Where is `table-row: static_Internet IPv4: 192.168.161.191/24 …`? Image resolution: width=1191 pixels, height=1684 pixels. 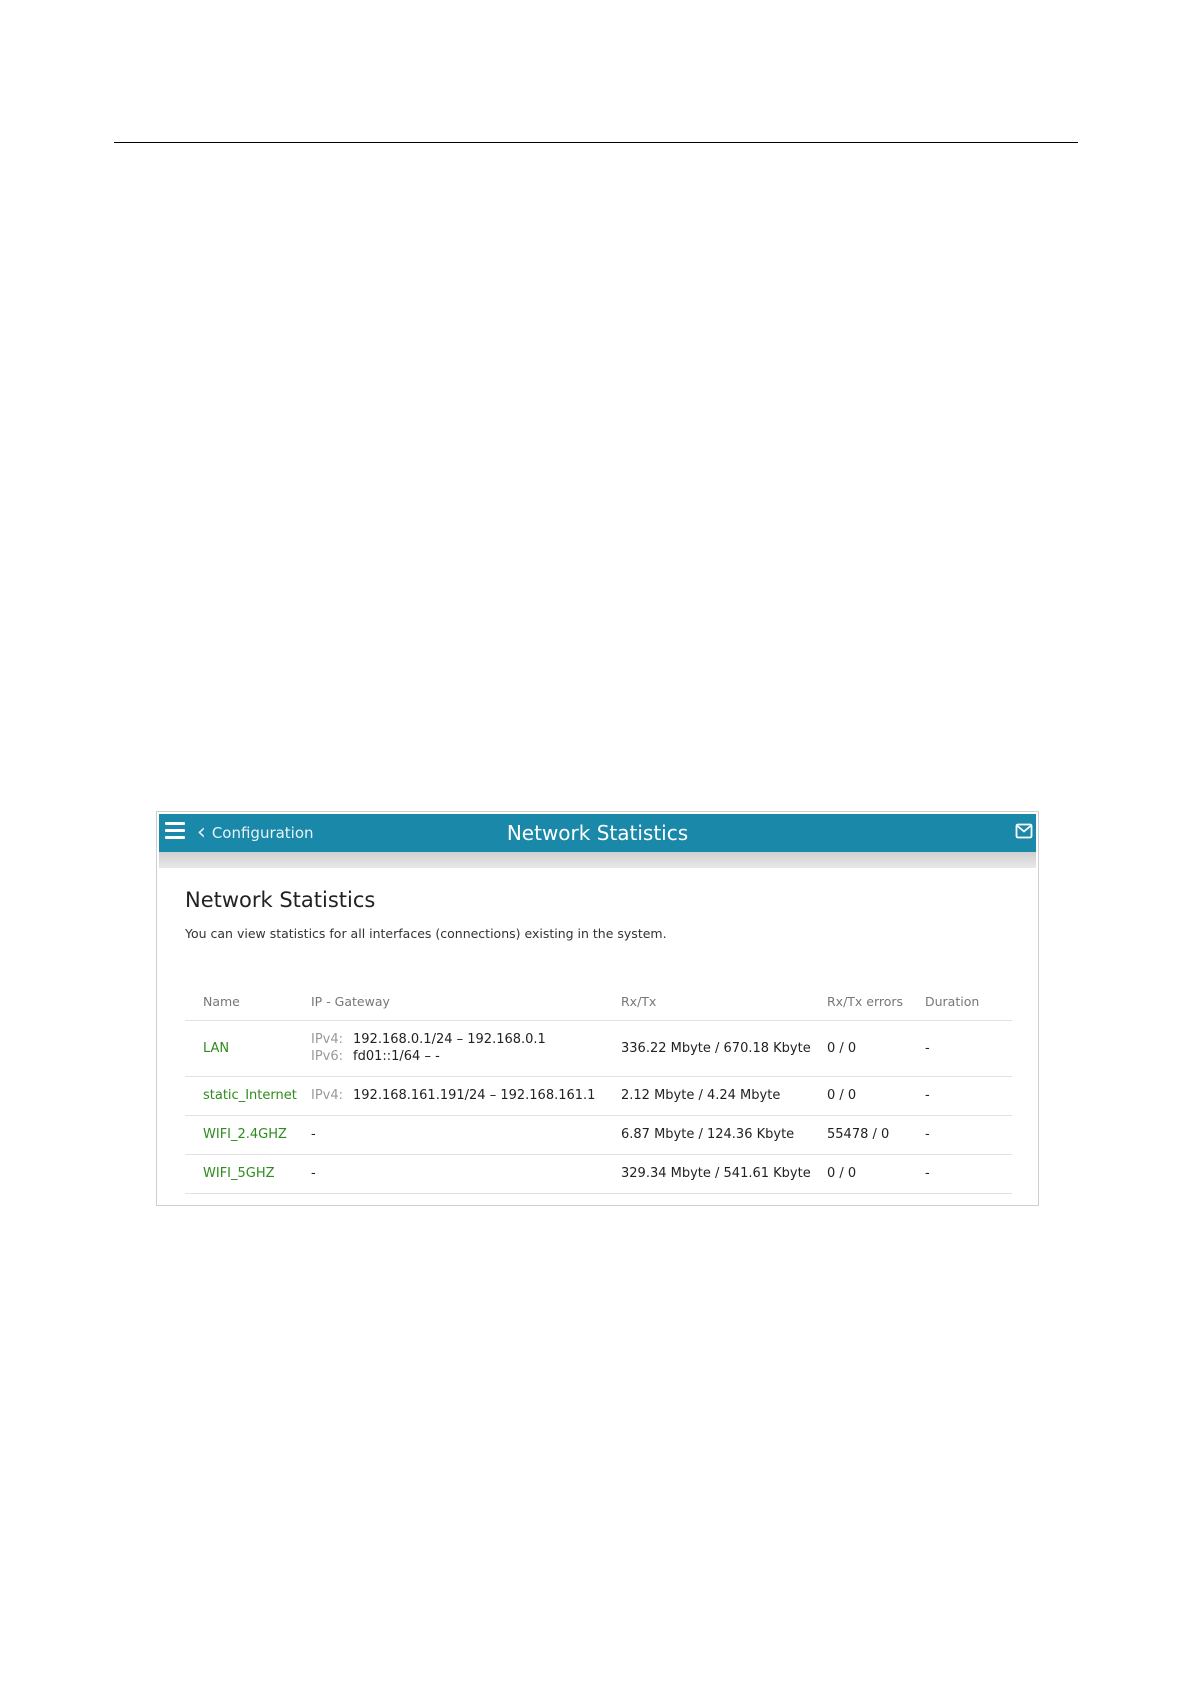
table-row: static_Internet IPv4: 192.168.161.191/24 … is located at coordinates (598, 1096).